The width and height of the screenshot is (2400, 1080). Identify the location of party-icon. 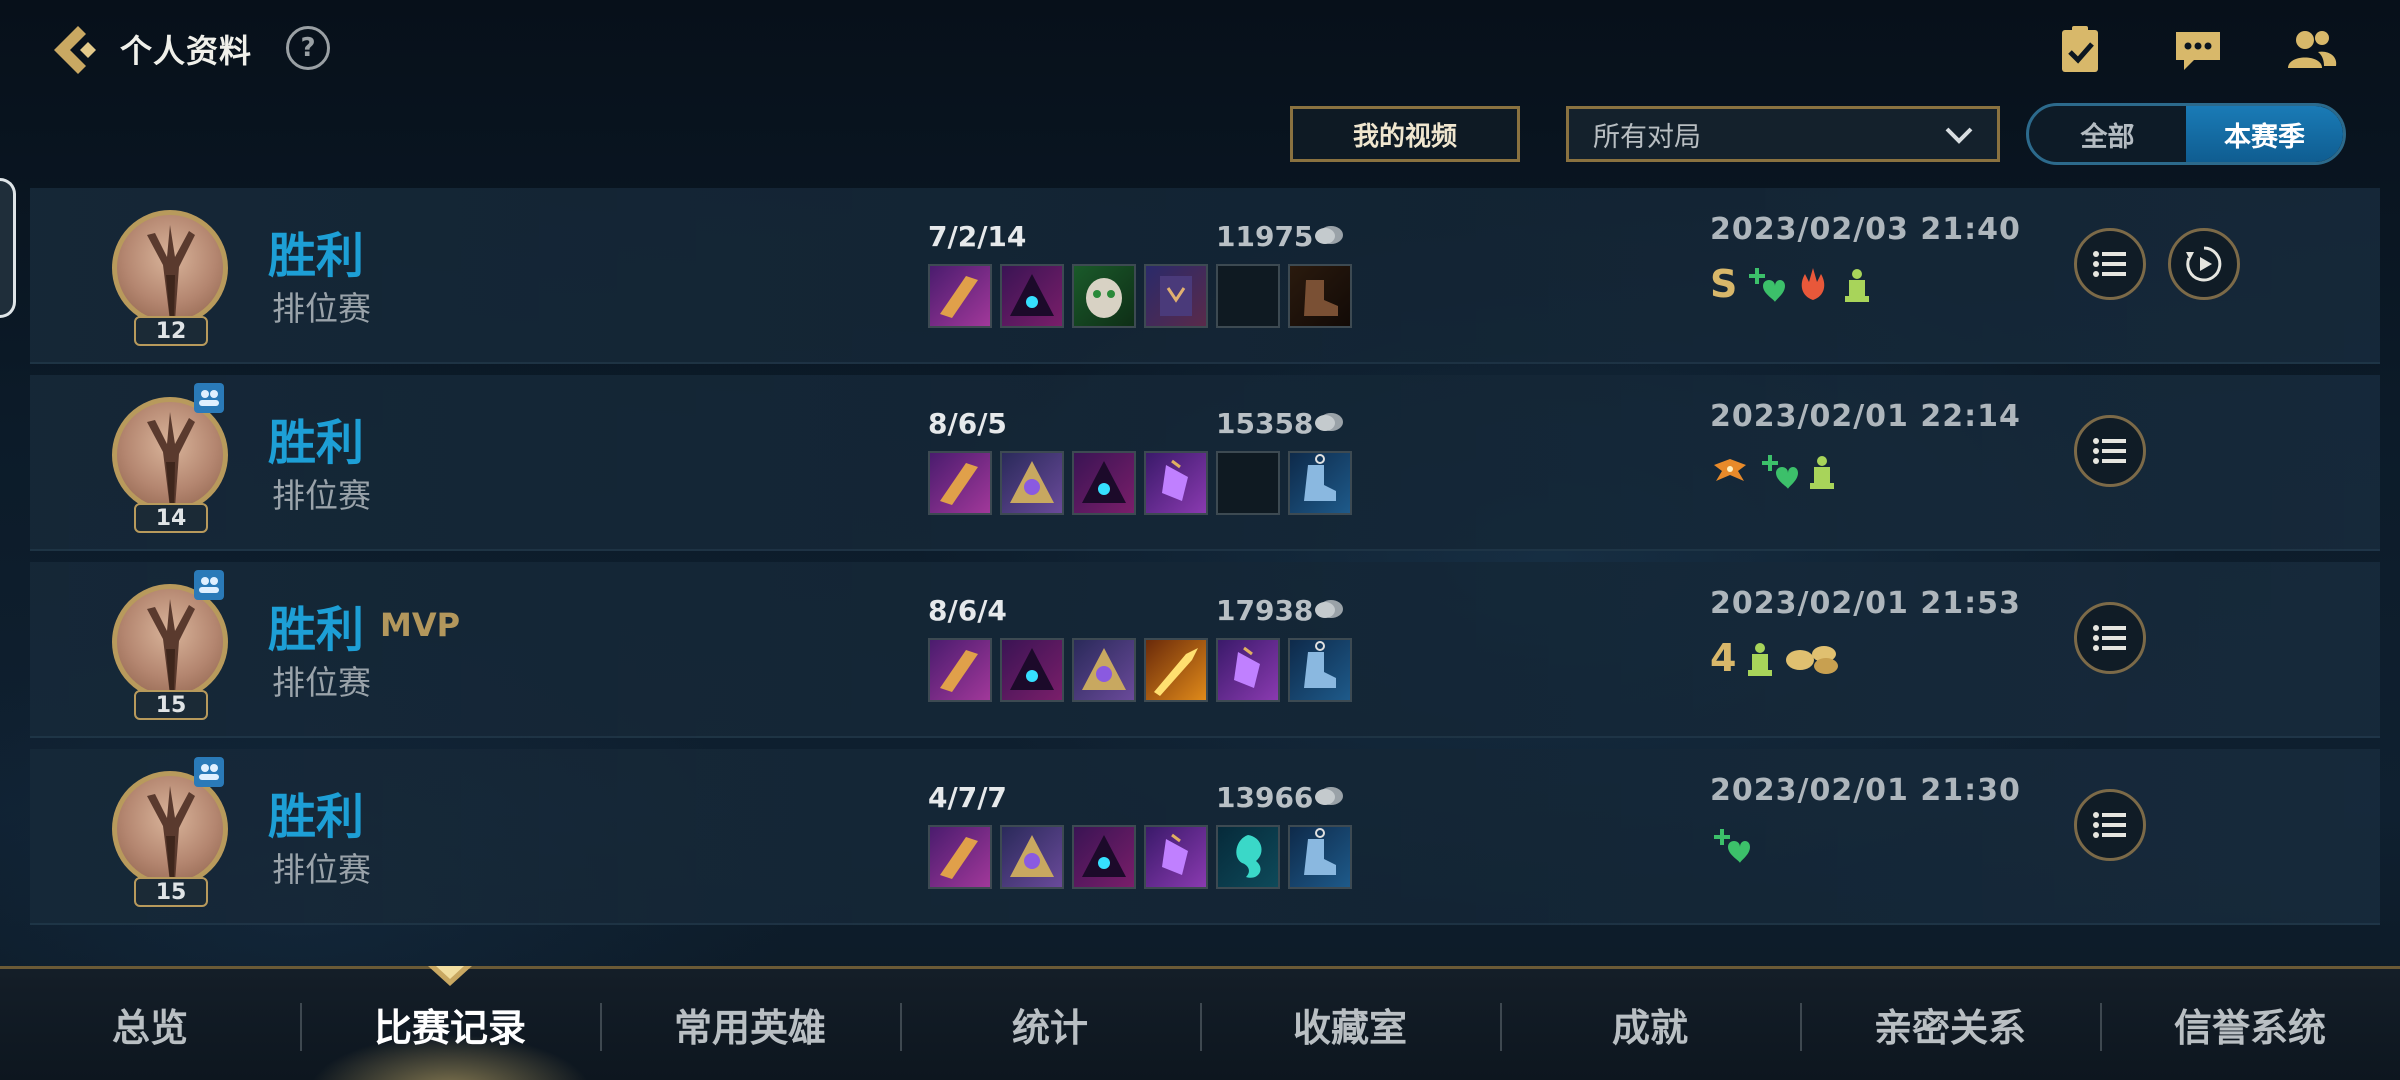
(209, 585).